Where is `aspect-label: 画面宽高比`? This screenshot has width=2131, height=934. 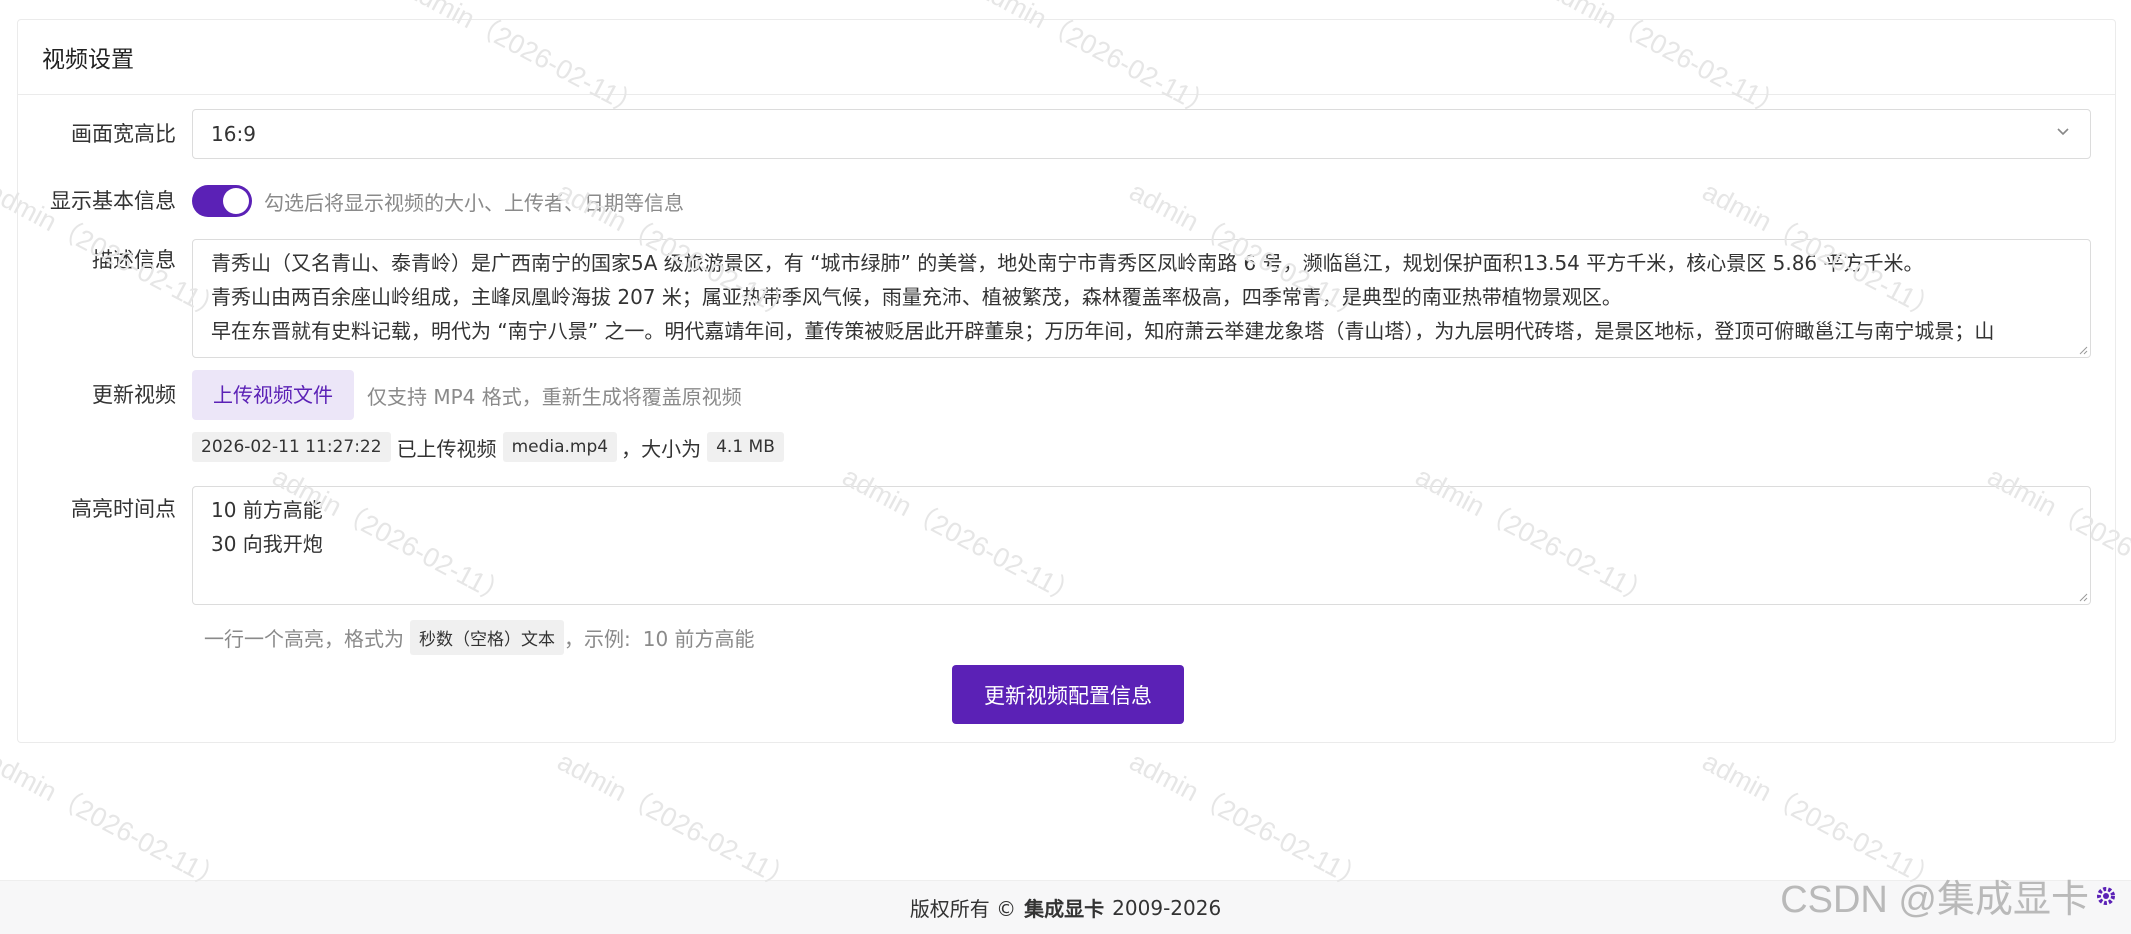
aspect-label: 画面宽高比 is located at coordinates (123, 134).